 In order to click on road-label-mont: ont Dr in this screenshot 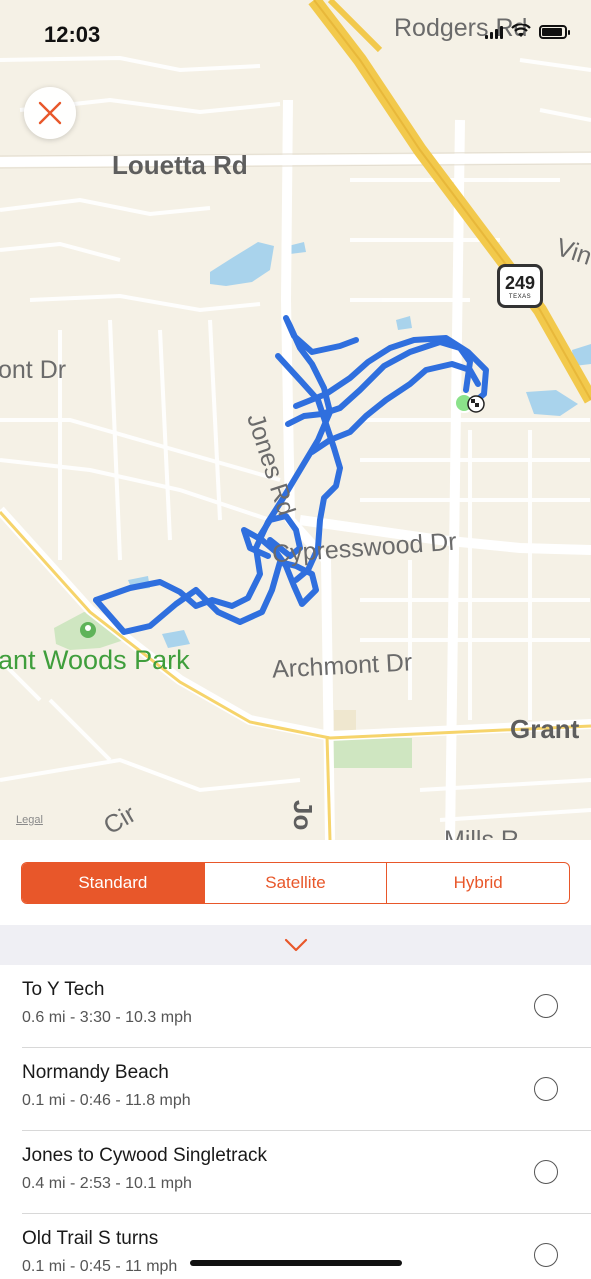, I will do `click(33, 370)`.